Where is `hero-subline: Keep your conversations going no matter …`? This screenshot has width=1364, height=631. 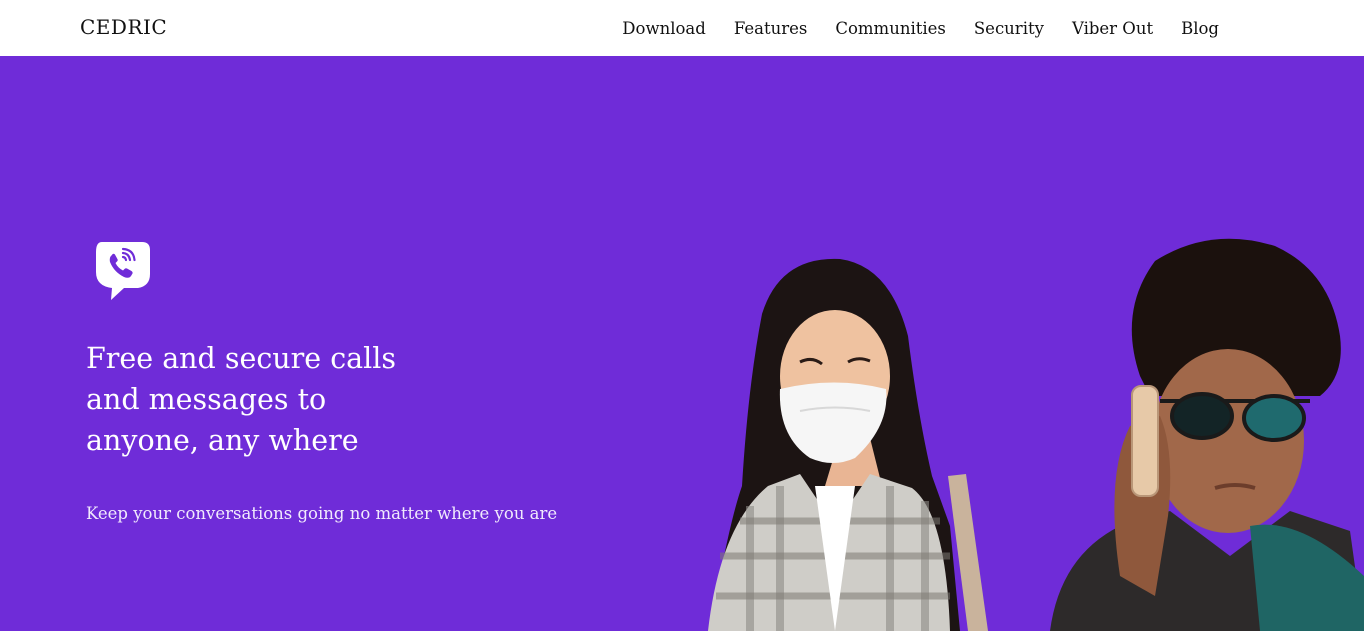
hero-subline: Keep your conversations going no matter … is located at coordinates (322, 513).